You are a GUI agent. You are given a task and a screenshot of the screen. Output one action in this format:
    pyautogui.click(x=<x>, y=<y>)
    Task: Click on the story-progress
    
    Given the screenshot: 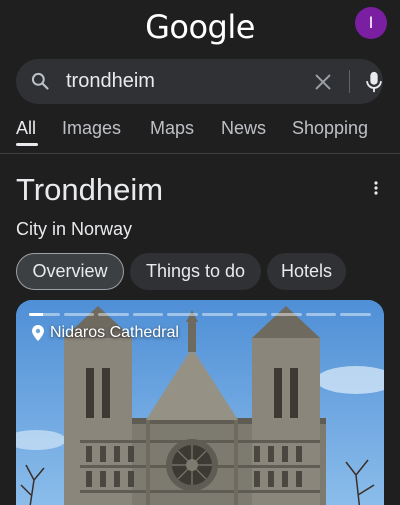 What is the action you would take?
    pyautogui.click(x=200, y=315)
    